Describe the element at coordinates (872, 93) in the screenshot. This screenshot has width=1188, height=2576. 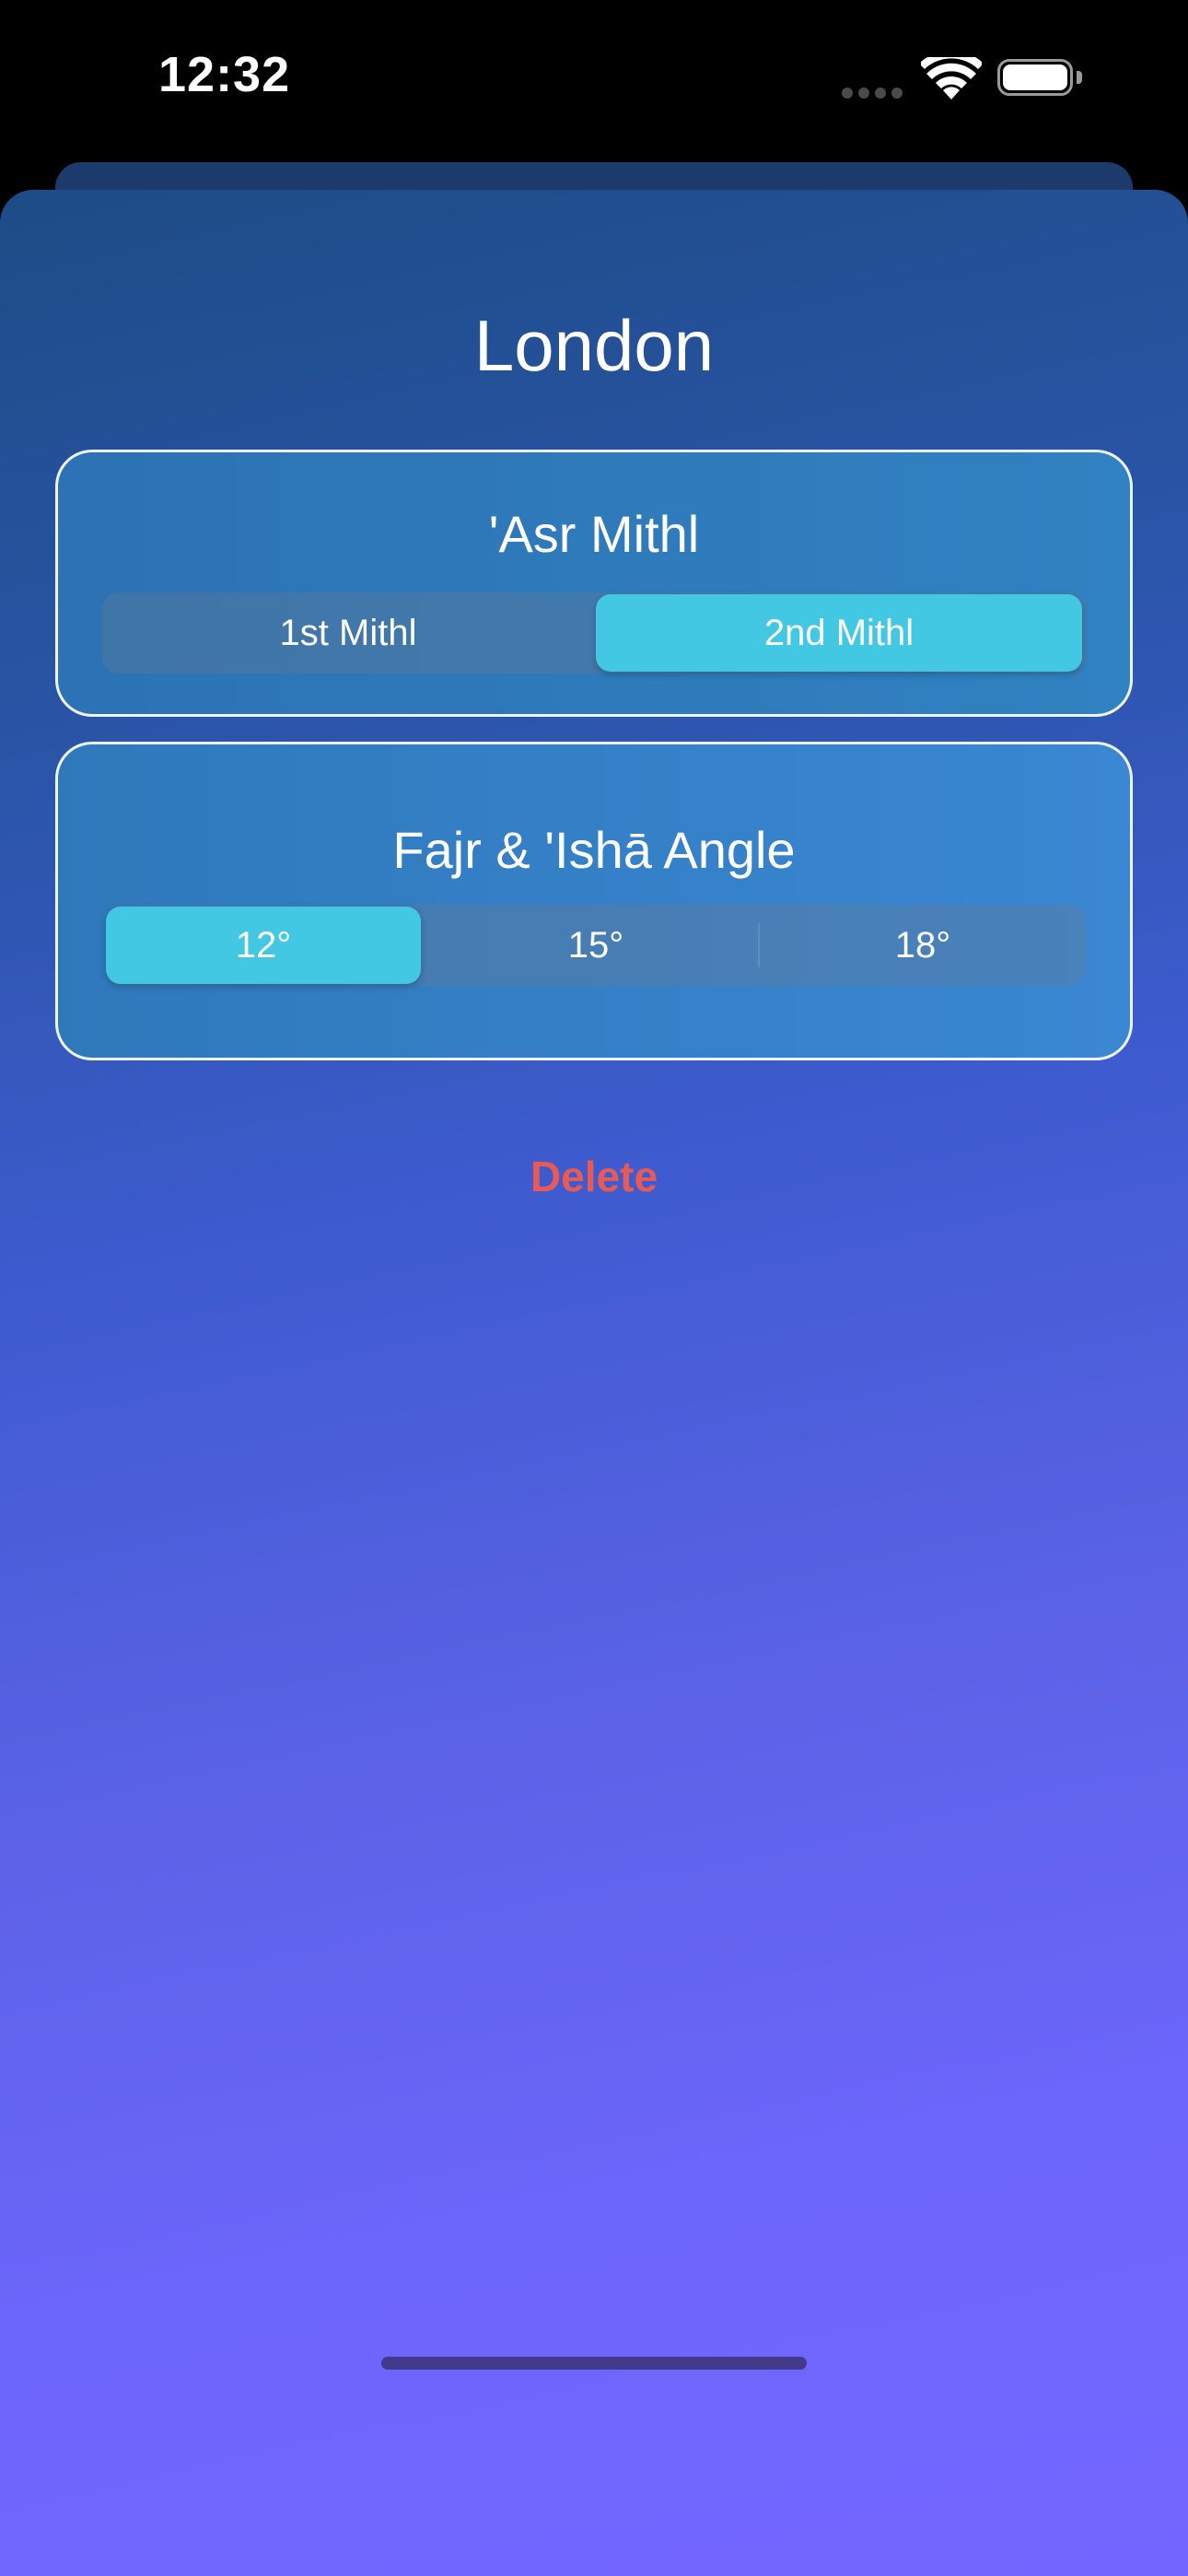
I see `cellular-signal-icon` at that location.